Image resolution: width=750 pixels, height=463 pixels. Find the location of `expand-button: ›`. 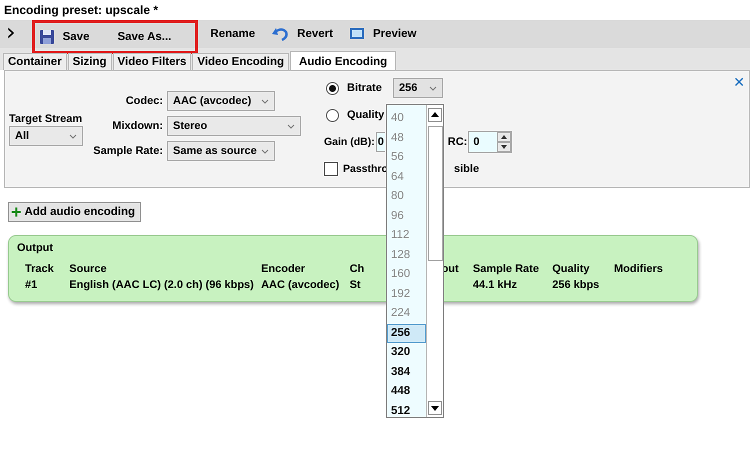

expand-button: › is located at coordinates (13, 34).